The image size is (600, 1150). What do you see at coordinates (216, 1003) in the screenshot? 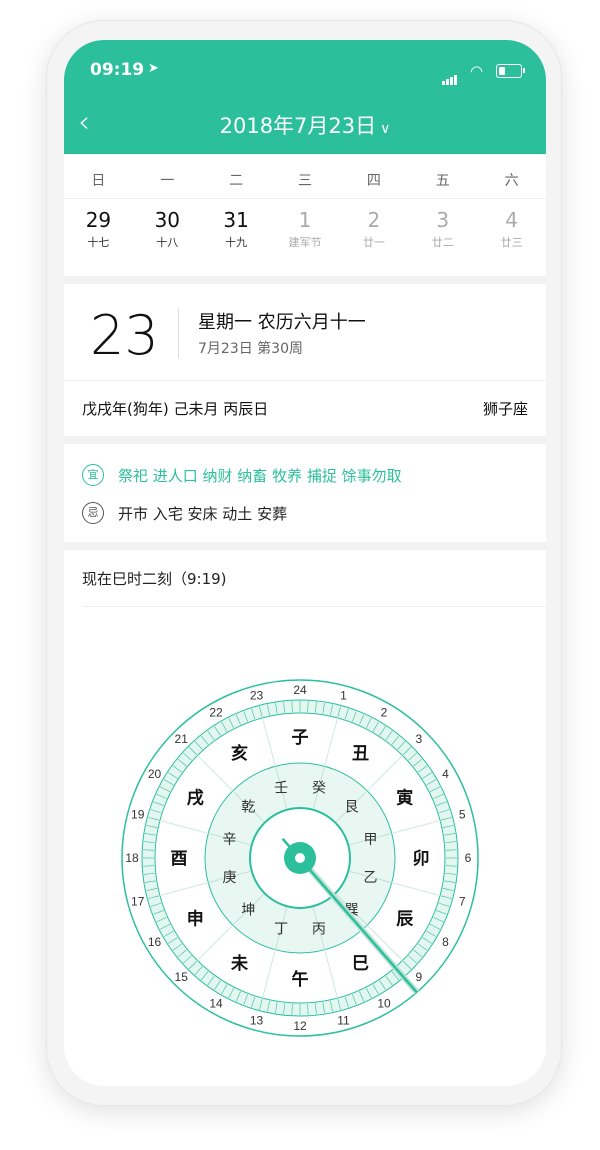
I see `hour-label: 14` at bounding box center [216, 1003].